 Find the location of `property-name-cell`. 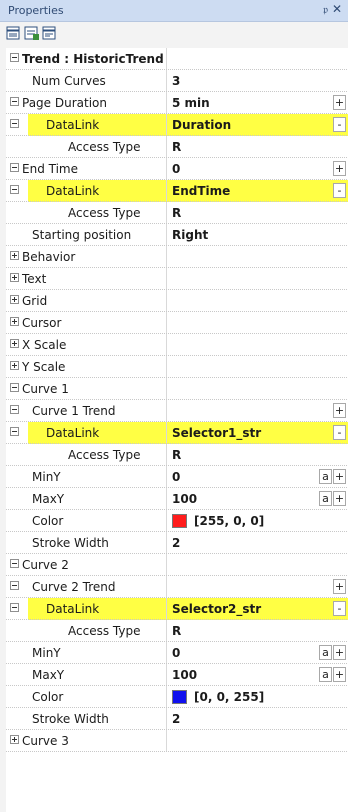

property-name-cell is located at coordinates (86, 477).